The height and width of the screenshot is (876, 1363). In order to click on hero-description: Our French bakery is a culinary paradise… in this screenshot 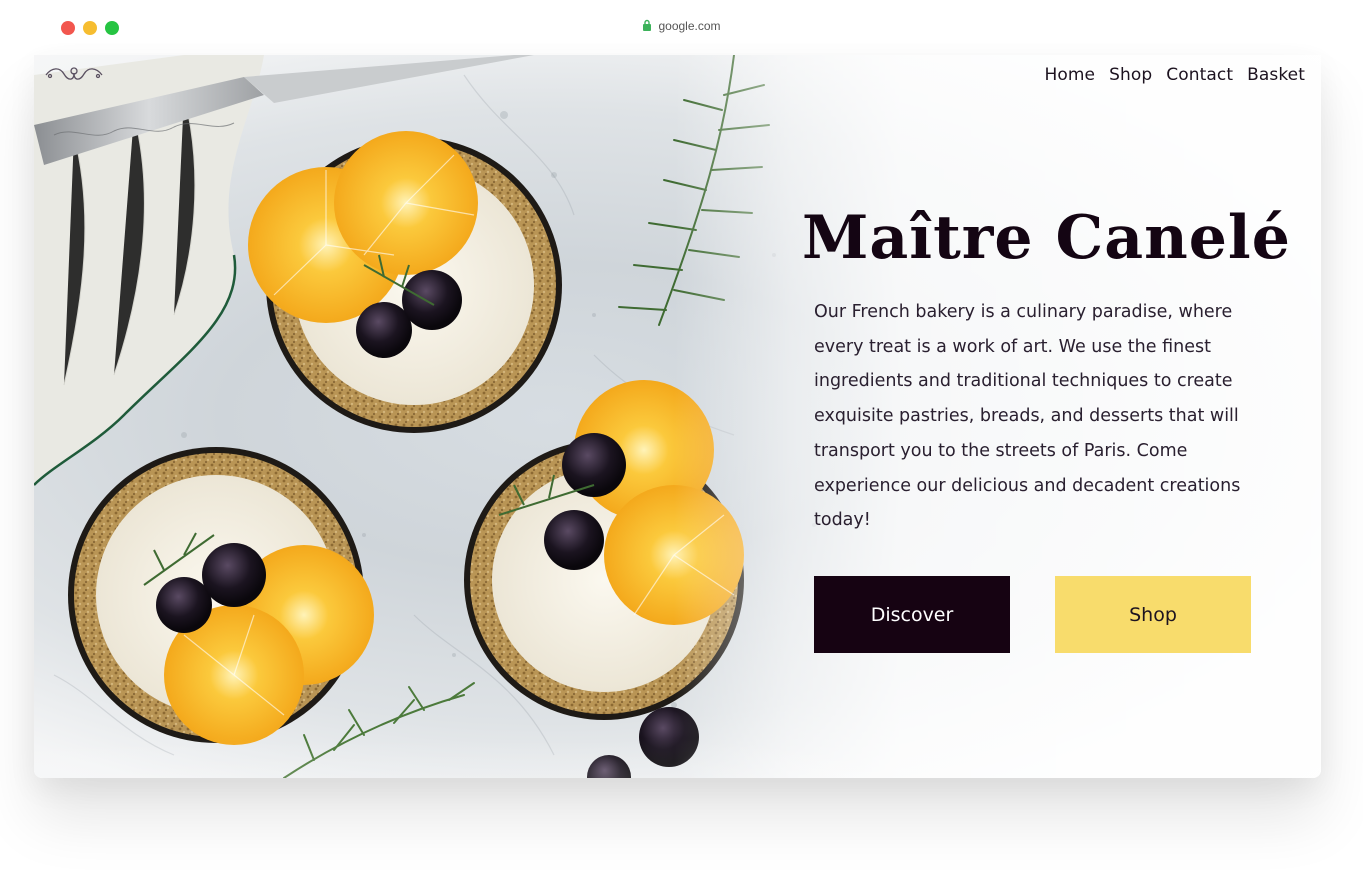, I will do `click(1027, 416)`.